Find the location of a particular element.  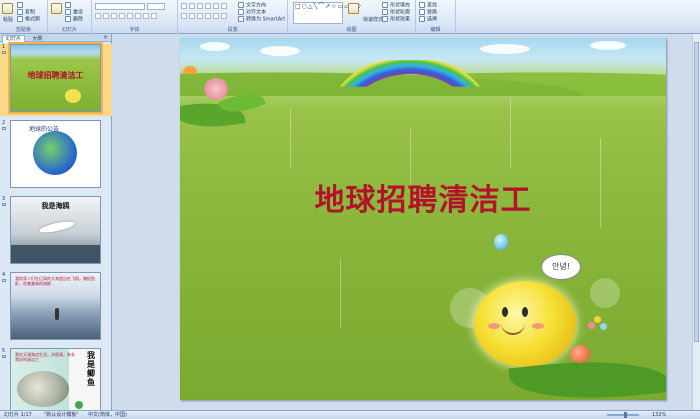

arrange-button is located at coordinates (354, 8).